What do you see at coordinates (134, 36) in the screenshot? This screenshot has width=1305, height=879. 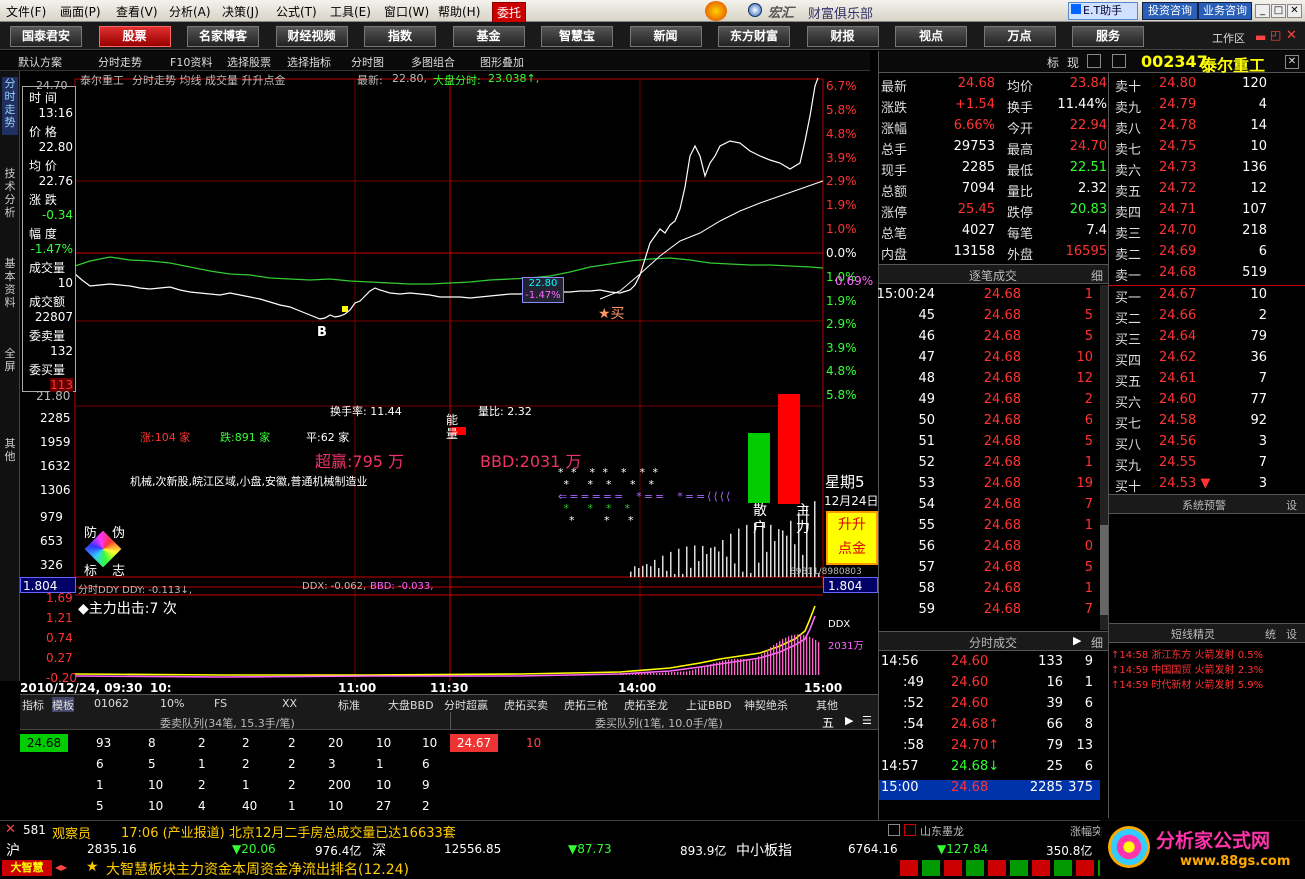 I see `toolbar-btn-1: 股票` at bounding box center [134, 36].